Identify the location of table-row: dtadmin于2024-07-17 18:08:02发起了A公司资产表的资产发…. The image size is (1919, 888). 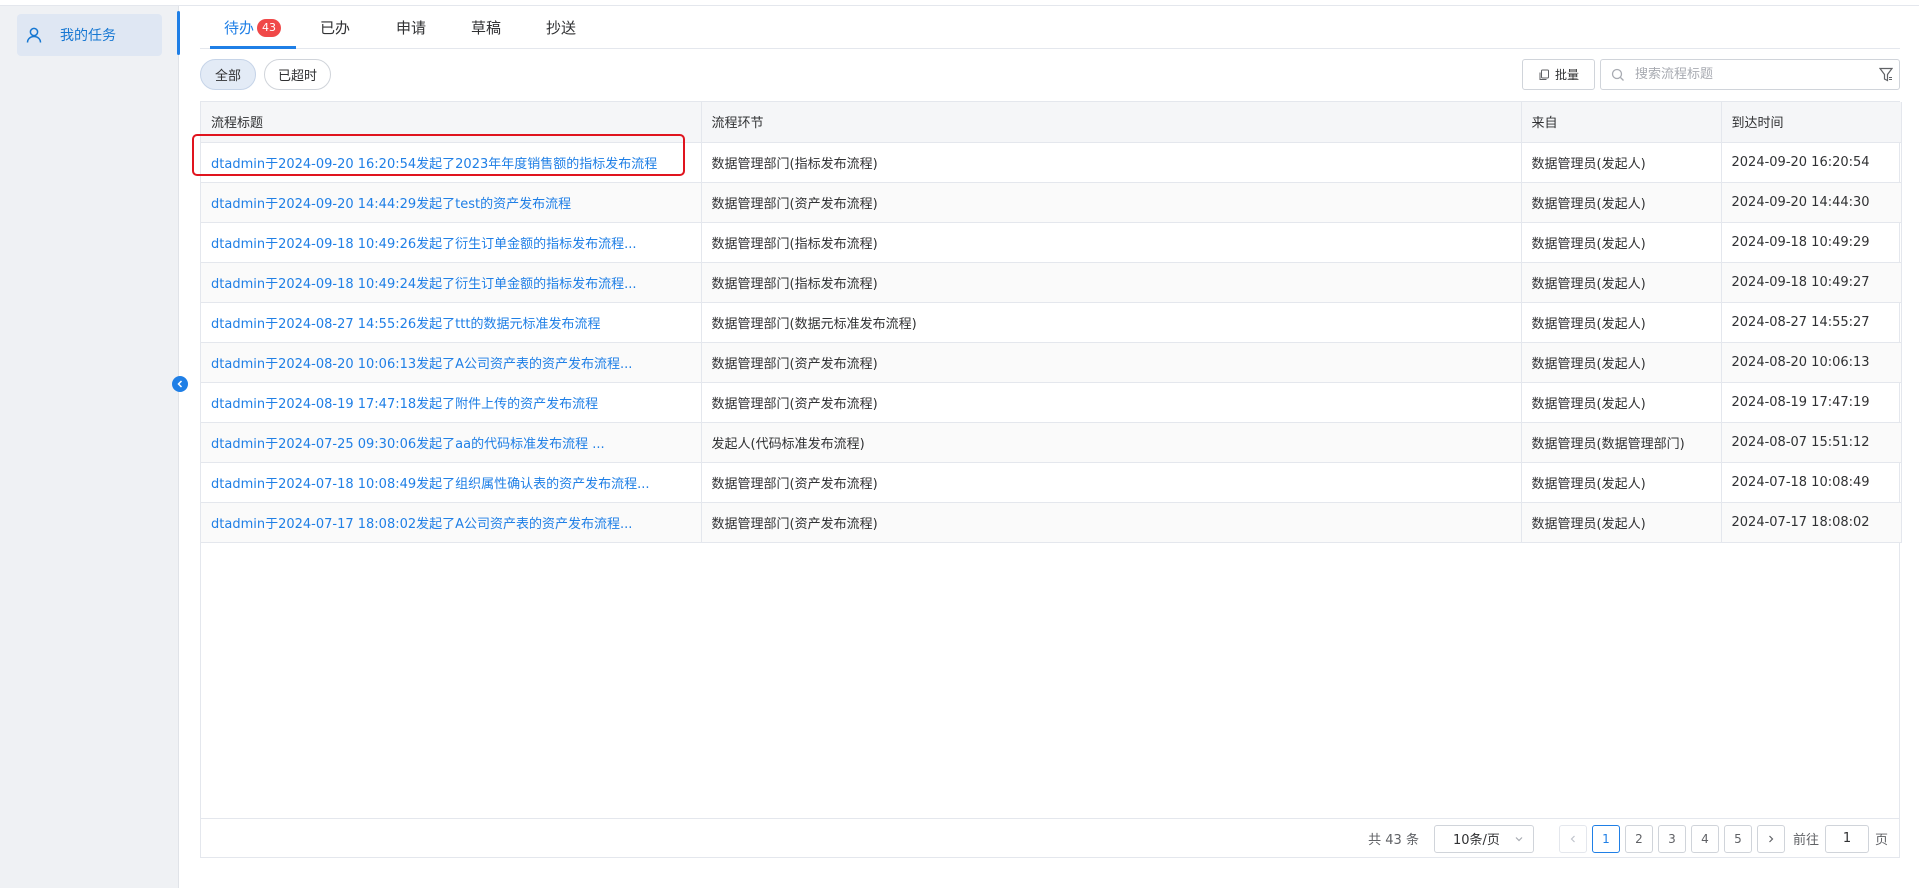
(1051, 522).